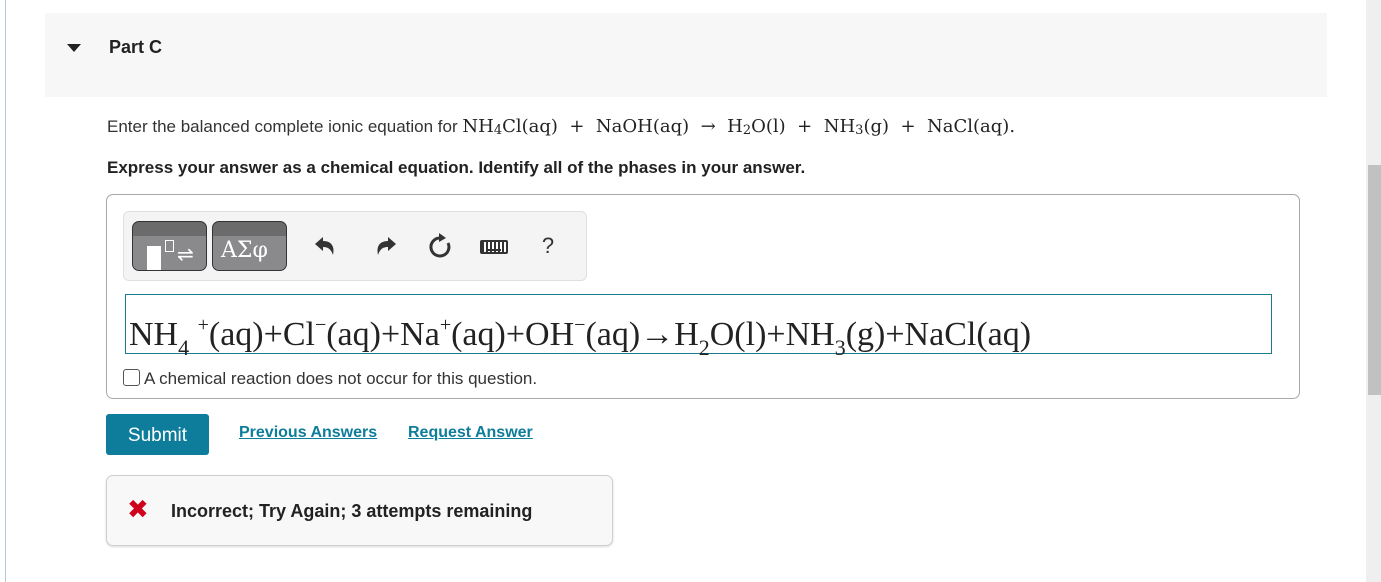  I want to click on incorrect-x-icon: ✖, so click(138, 510).